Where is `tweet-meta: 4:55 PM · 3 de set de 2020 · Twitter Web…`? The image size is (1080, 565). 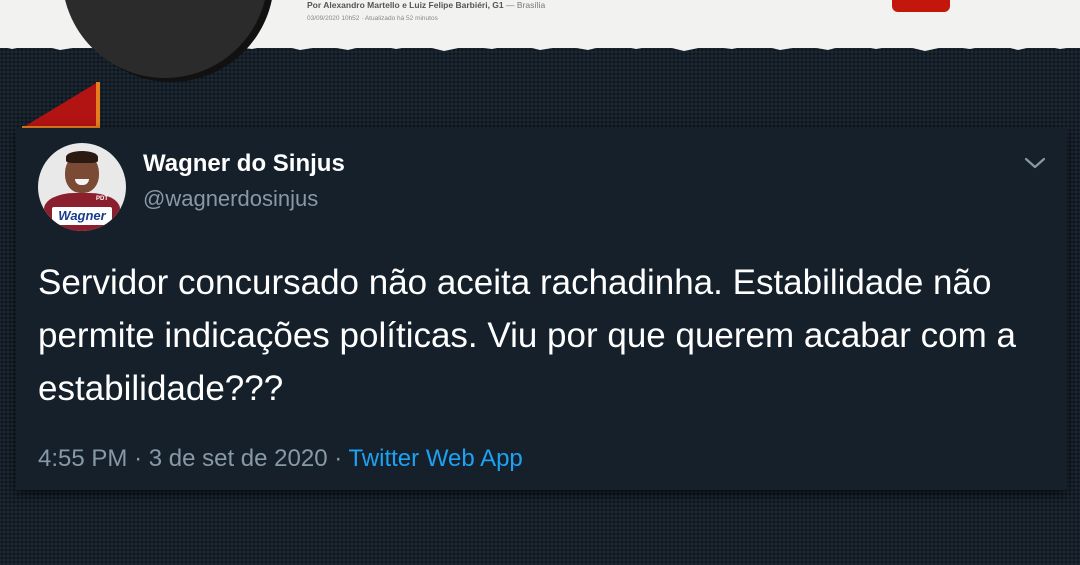
tweet-meta: 4:55 PM · 3 de set de 2020 · Twitter Web… is located at coordinates (280, 459).